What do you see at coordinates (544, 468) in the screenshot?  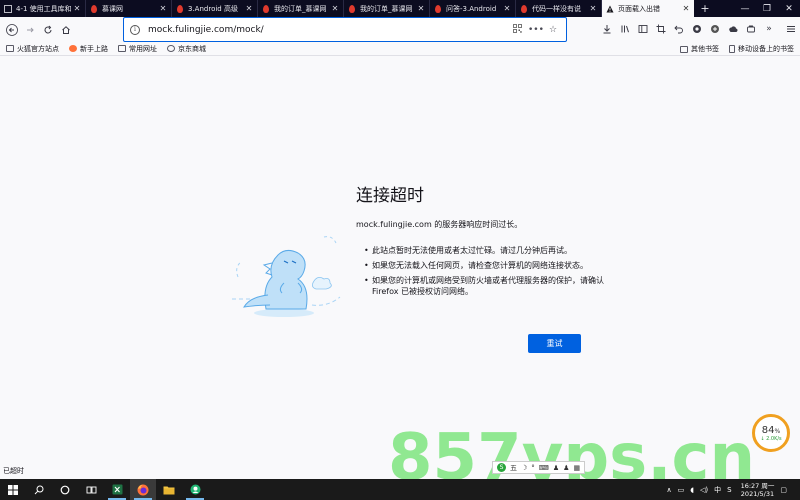 I see `ime-item: ⌨` at bounding box center [544, 468].